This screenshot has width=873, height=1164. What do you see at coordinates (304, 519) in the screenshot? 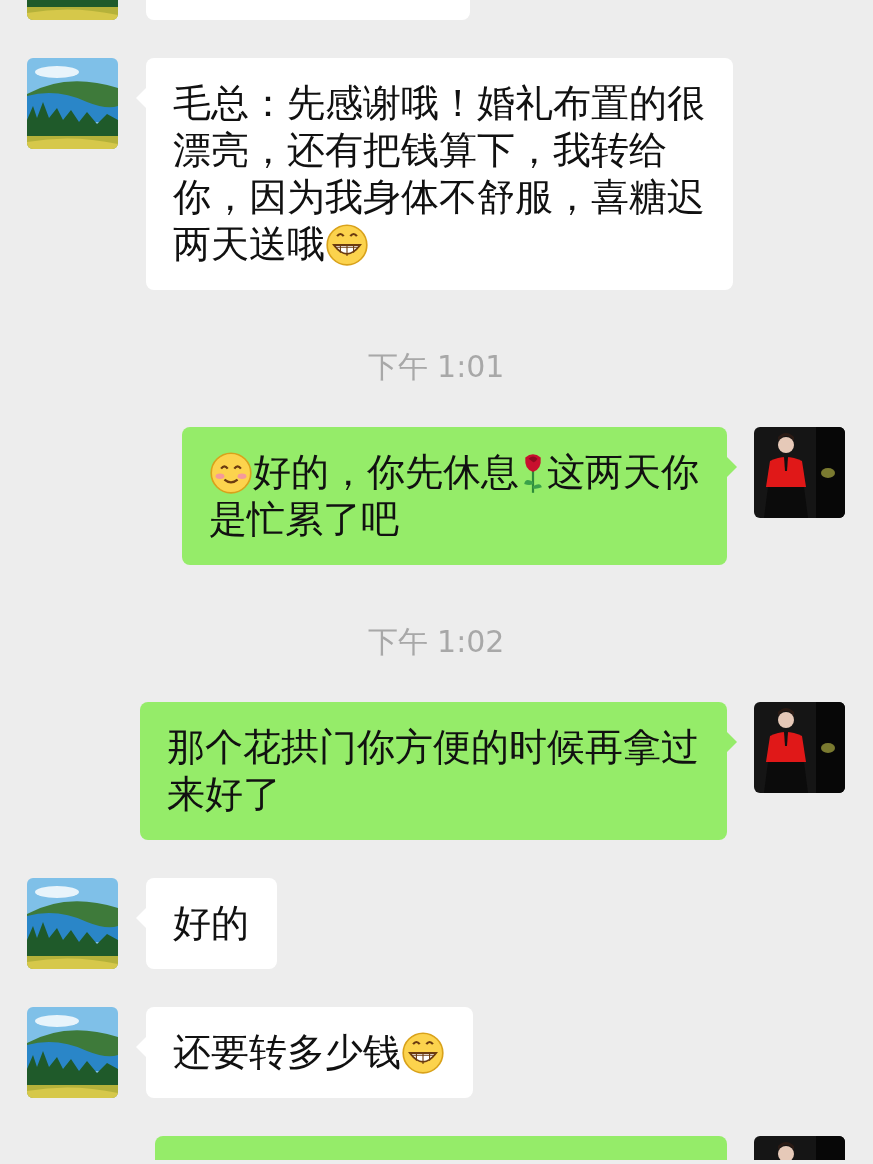
I see `message-text: 是忙累了吧` at bounding box center [304, 519].